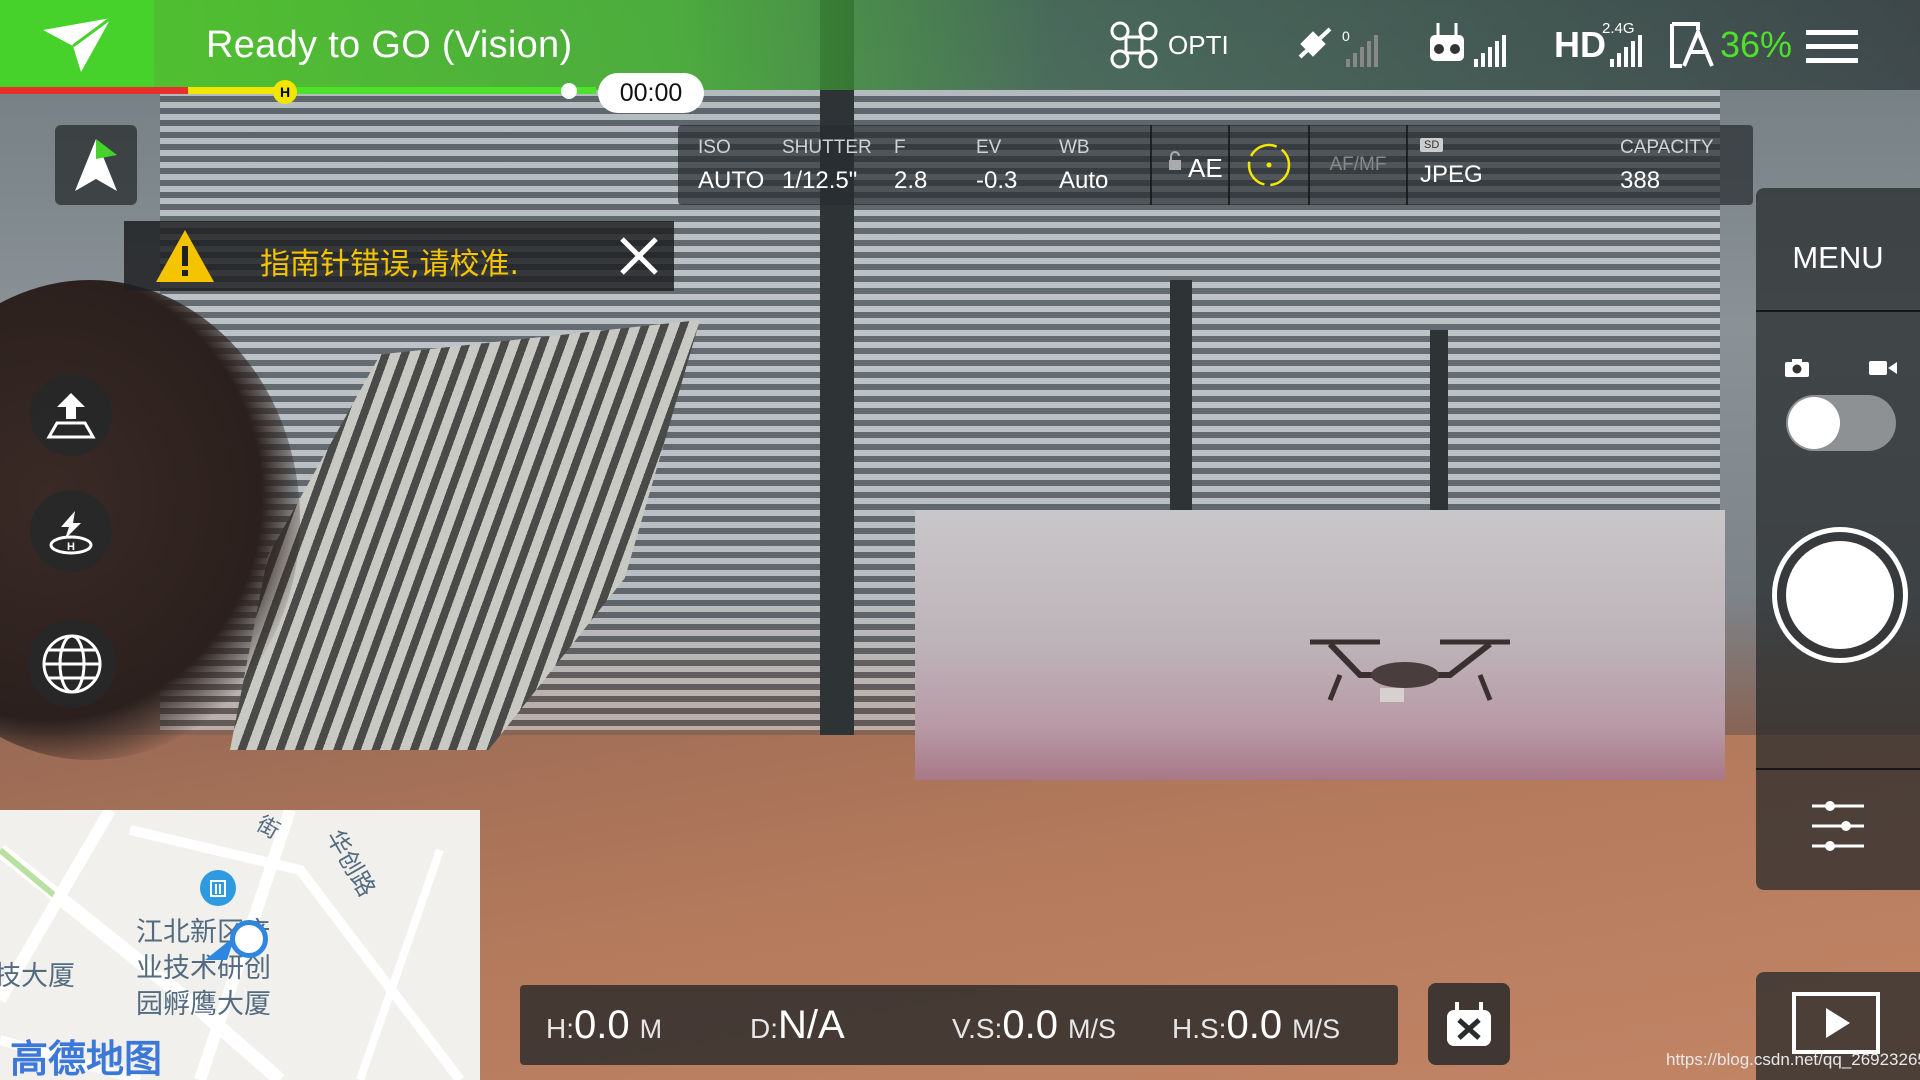  What do you see at coordinates (1269, 165) in the screenshot?
I see `metering-button` at bounding box center [1269, 165].